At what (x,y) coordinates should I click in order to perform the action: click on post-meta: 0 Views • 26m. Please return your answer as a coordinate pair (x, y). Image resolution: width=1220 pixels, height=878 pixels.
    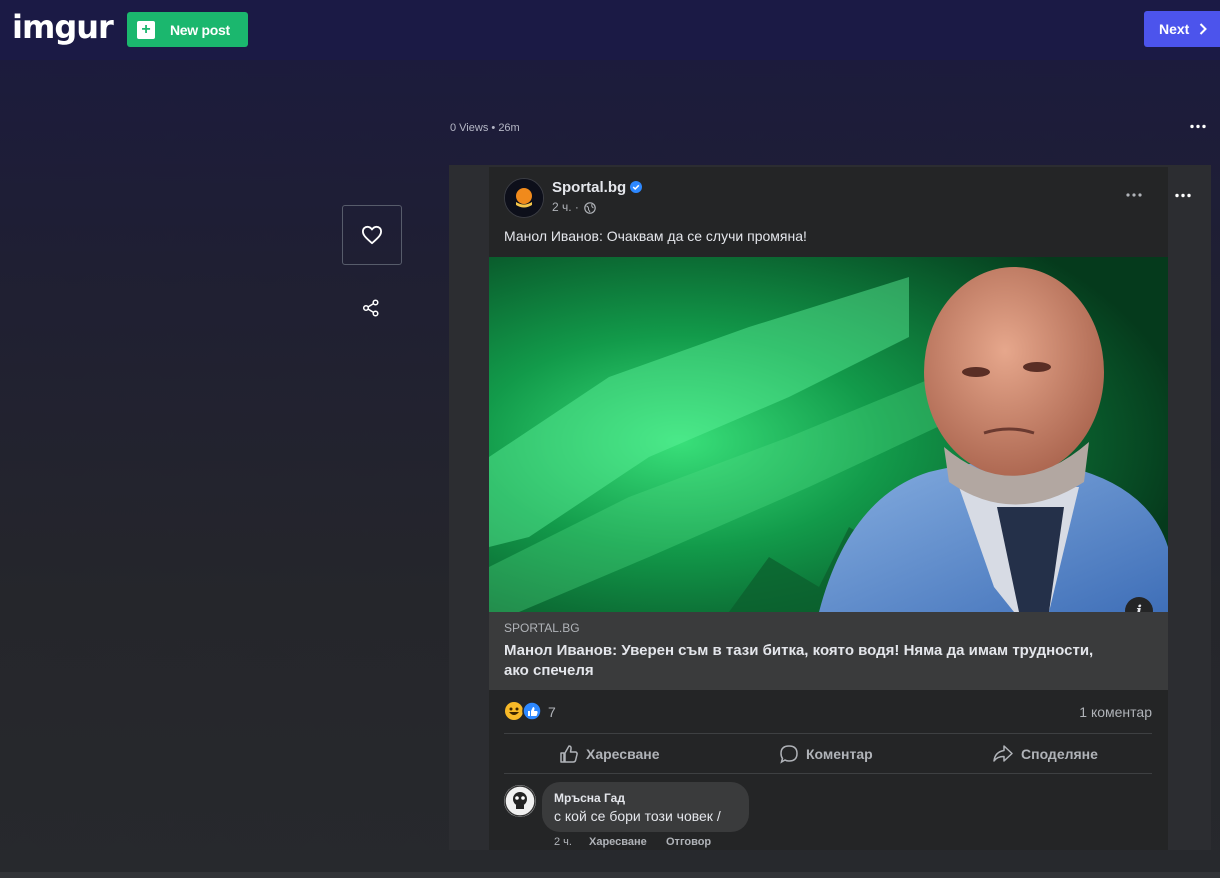
    Looking at the image, I should click on (485, 128).